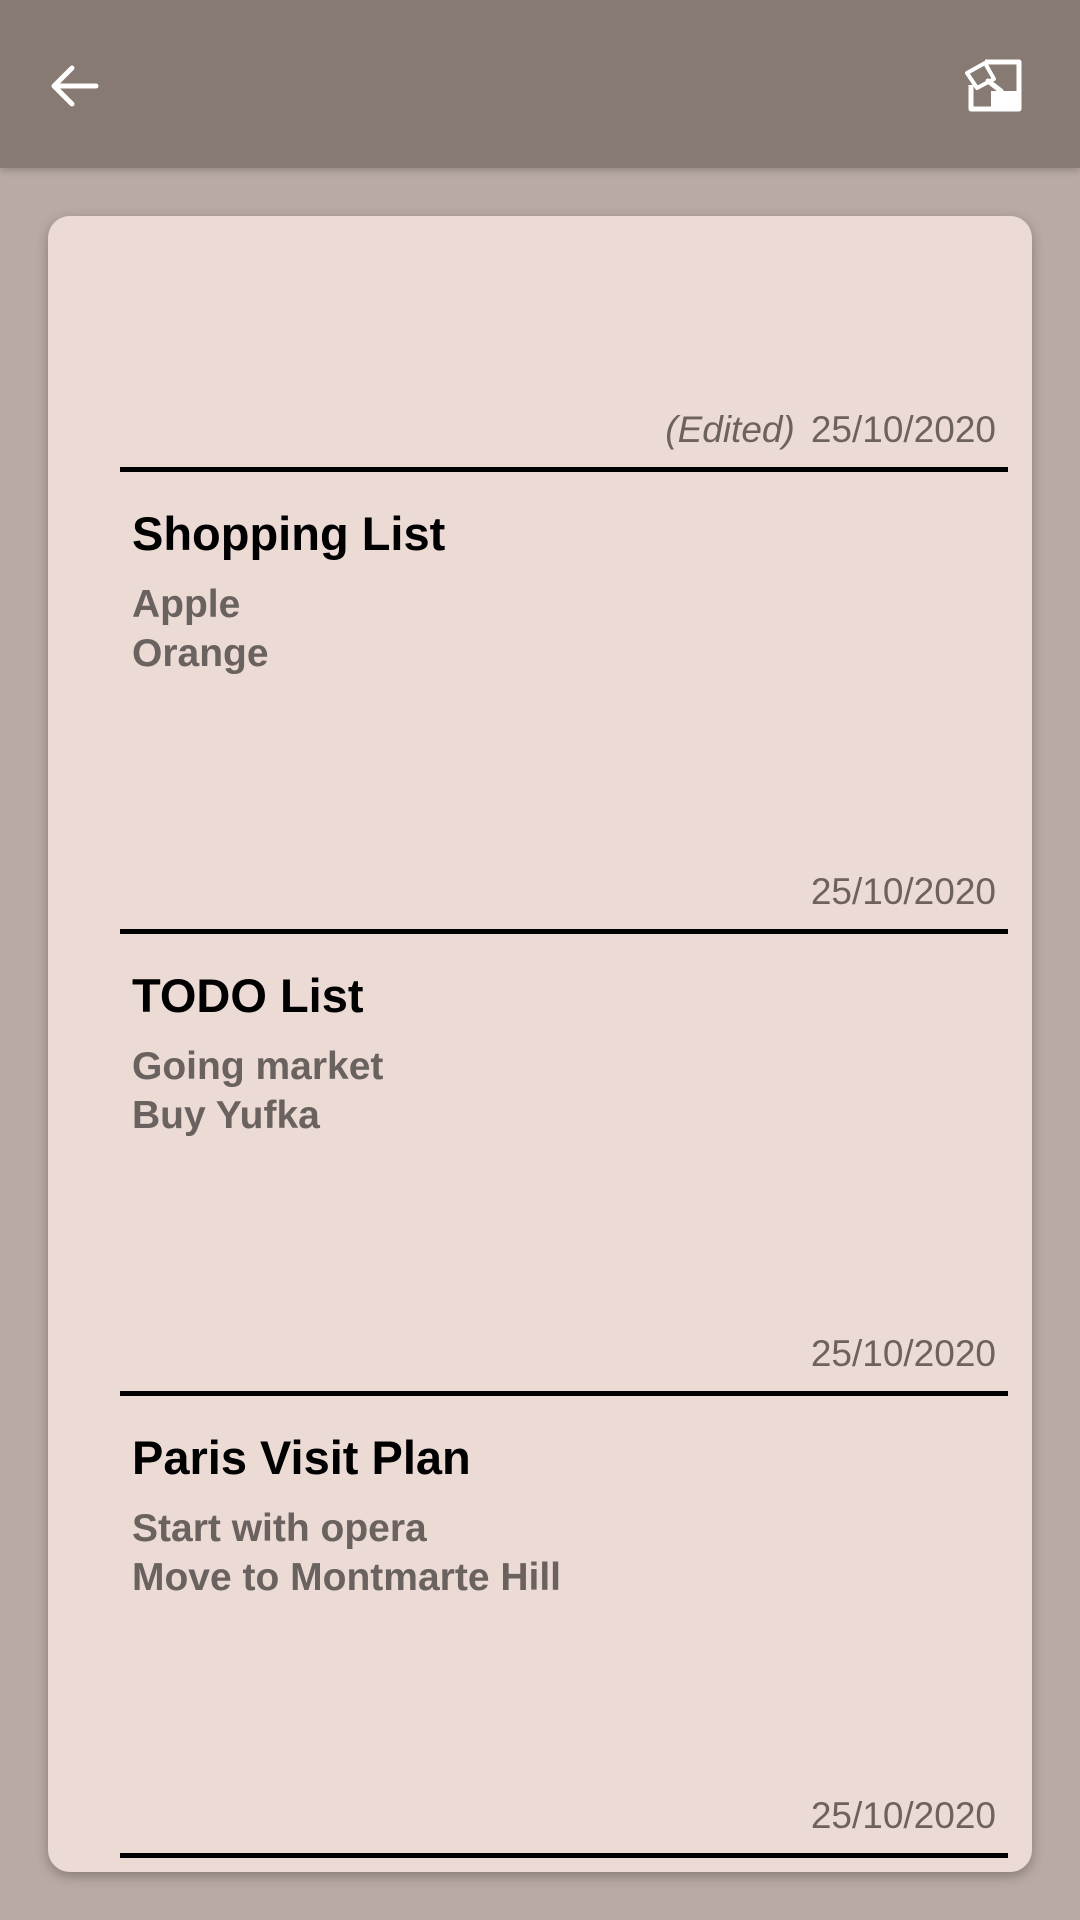 This screenshot has height=1920, width=1080. What do you see at coordinates (347, 1577) in the screenshot?
I see `note-line: Move to Montmarte Hill` at bounding box center [347, 1577].